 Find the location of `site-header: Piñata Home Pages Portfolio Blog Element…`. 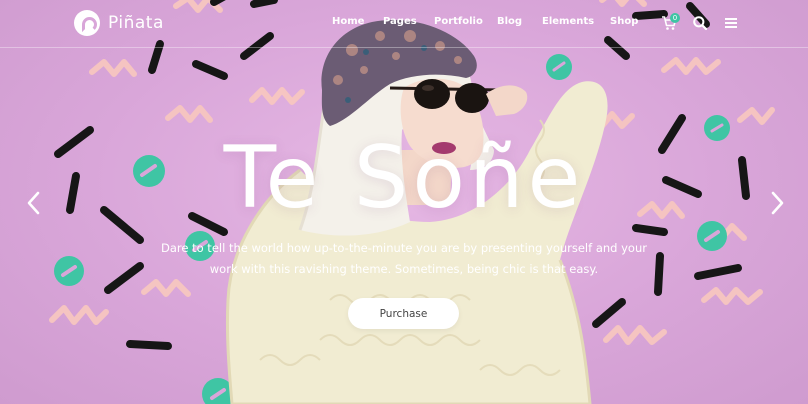

site-header: Piñata Home Pages Portfolio Blog Element… is located at coordinates (404, 24).